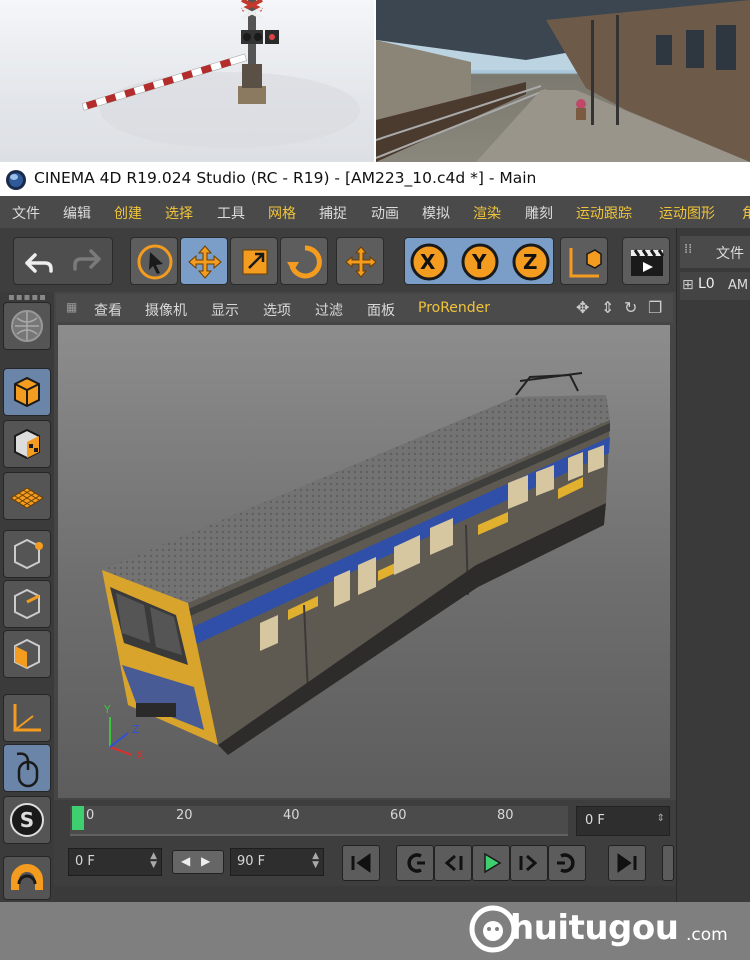  I want to click on go-to-start-button, so click(361, 863).